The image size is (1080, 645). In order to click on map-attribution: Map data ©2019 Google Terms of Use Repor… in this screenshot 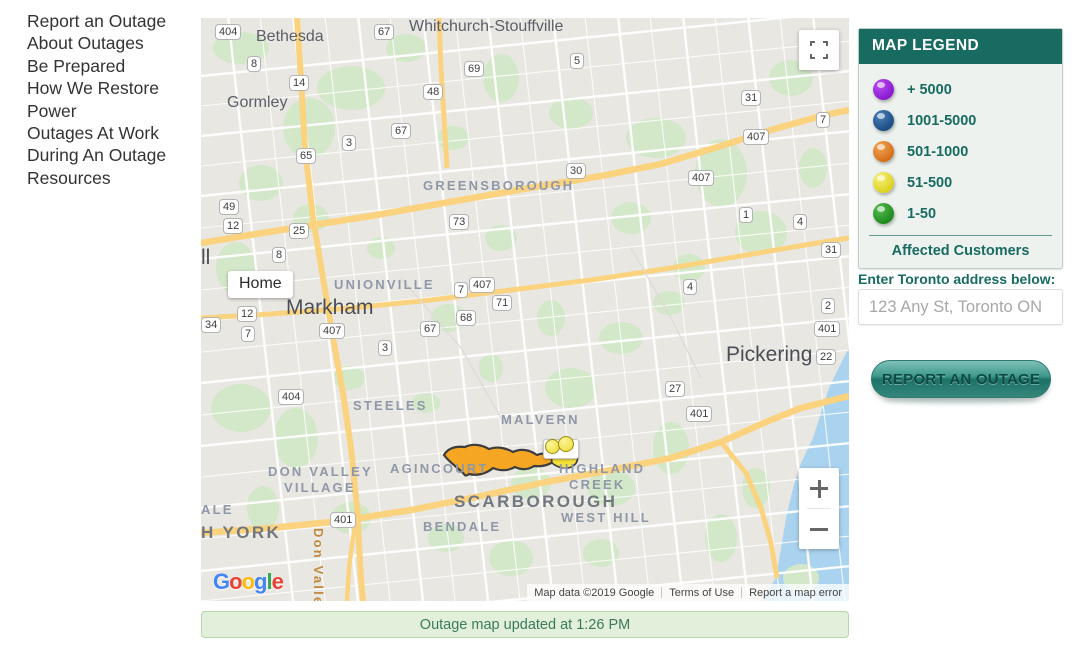, I will do `click(688, 592)`.